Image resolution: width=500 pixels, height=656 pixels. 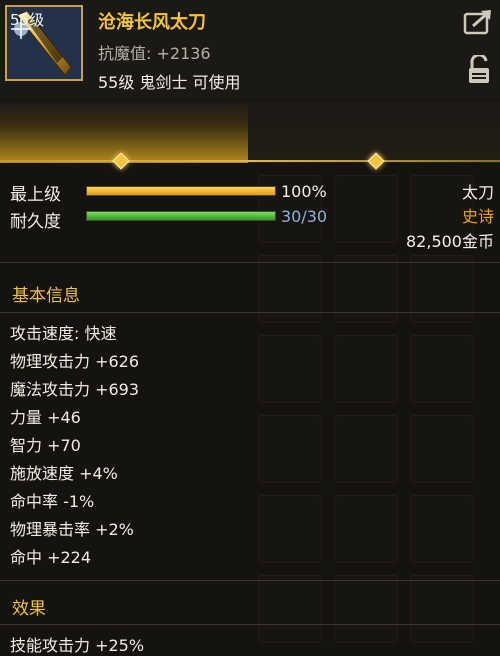 I want to click on attr-line: 命中率 -1%, so click(x=52, y=501).